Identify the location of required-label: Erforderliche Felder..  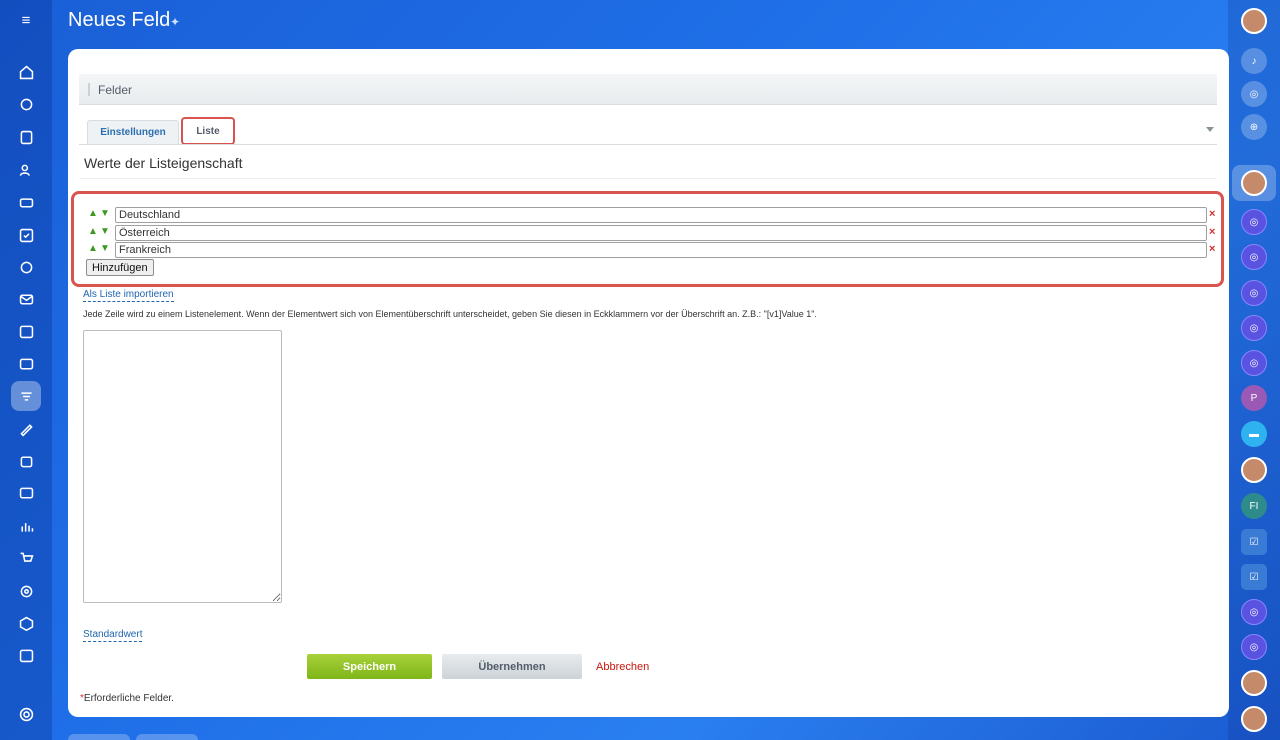
(128, 698).